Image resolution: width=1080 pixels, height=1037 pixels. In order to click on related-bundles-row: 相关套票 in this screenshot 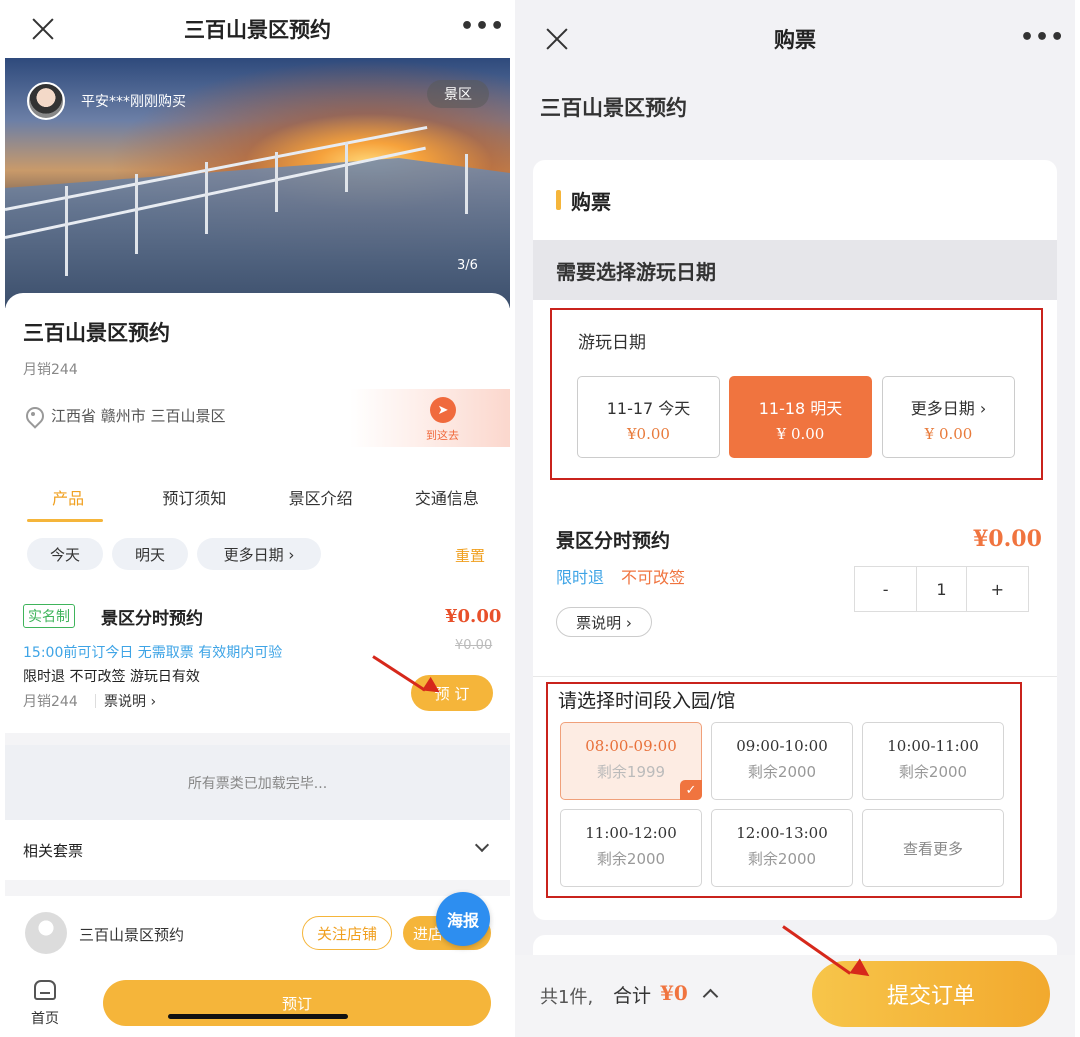, I will do `click(257, 850)`.